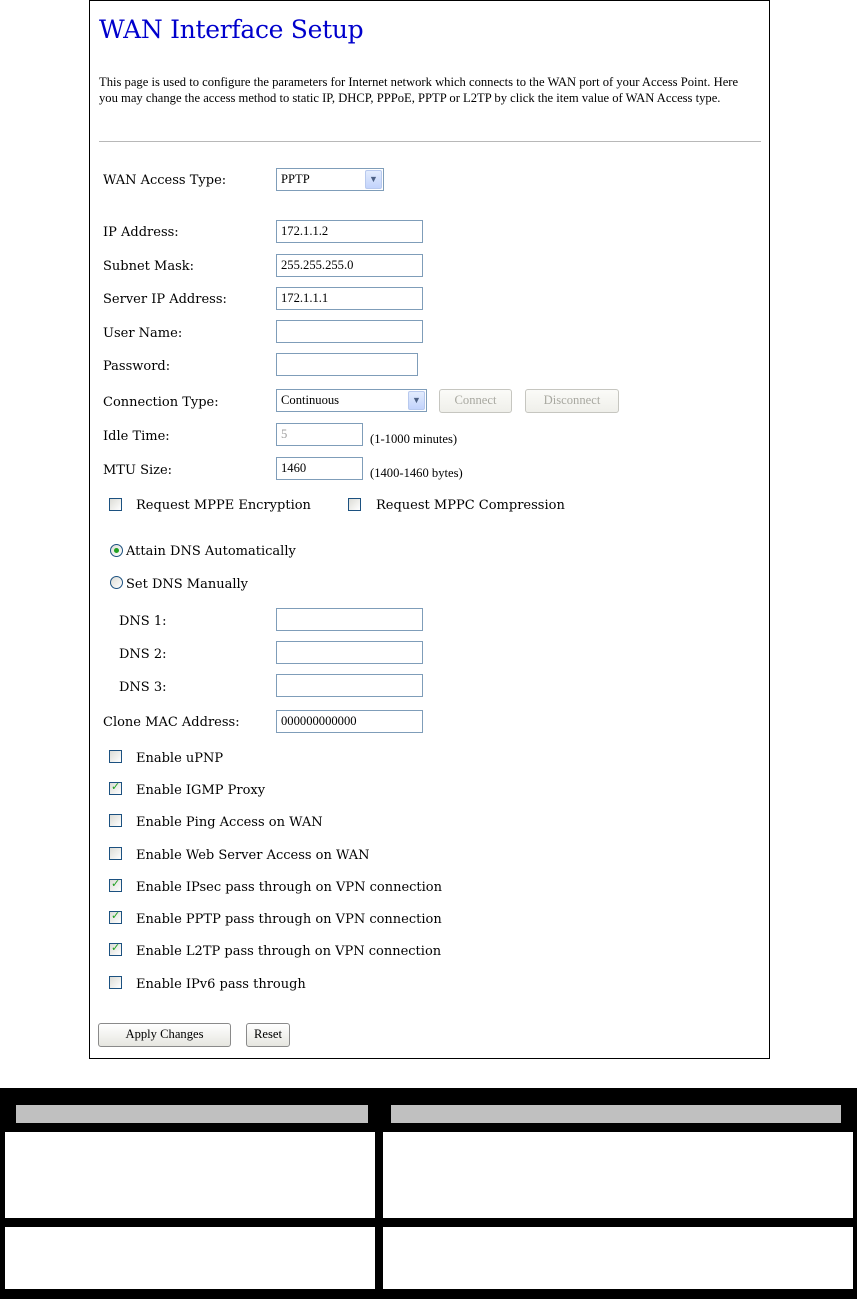 This screenshot has width=857, height=1299. I want to click on user-name-label: User Name:, so click(143, 333).